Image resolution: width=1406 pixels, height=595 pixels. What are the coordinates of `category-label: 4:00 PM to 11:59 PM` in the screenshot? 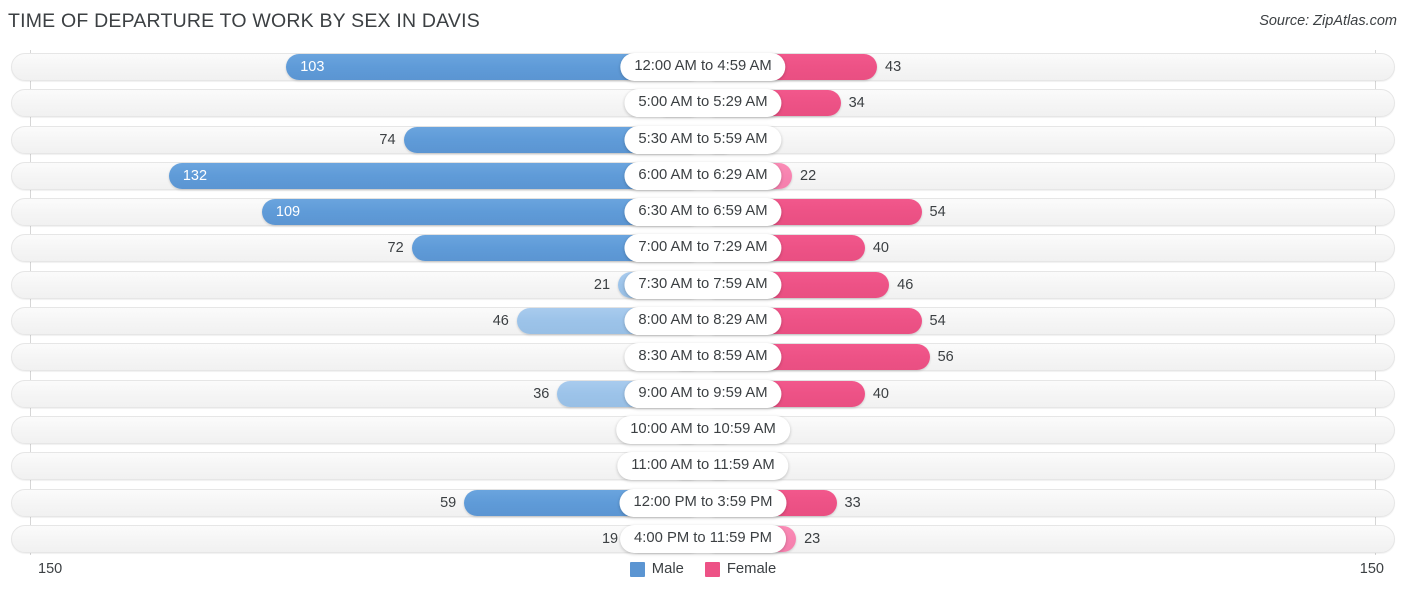 It's located at (703, 538).